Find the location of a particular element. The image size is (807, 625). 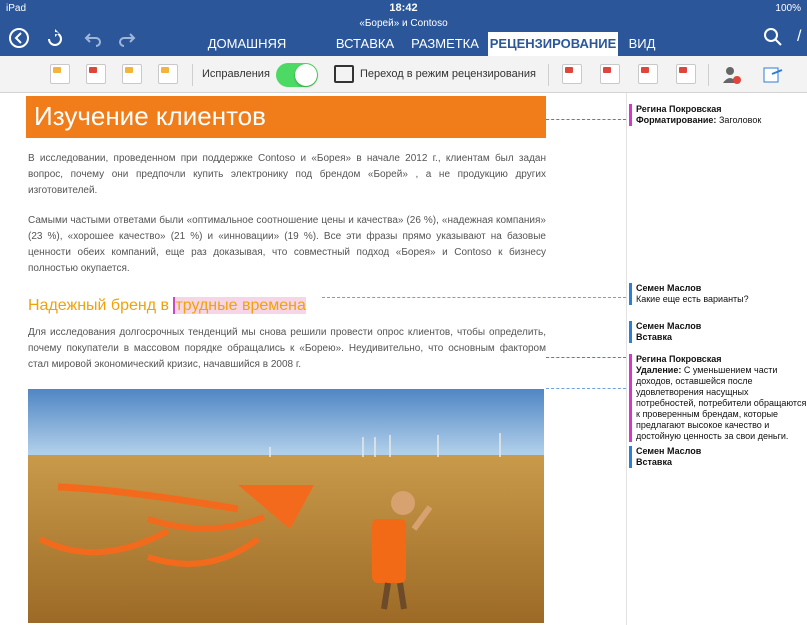

next-change-button is located at coordinates (168, 74).